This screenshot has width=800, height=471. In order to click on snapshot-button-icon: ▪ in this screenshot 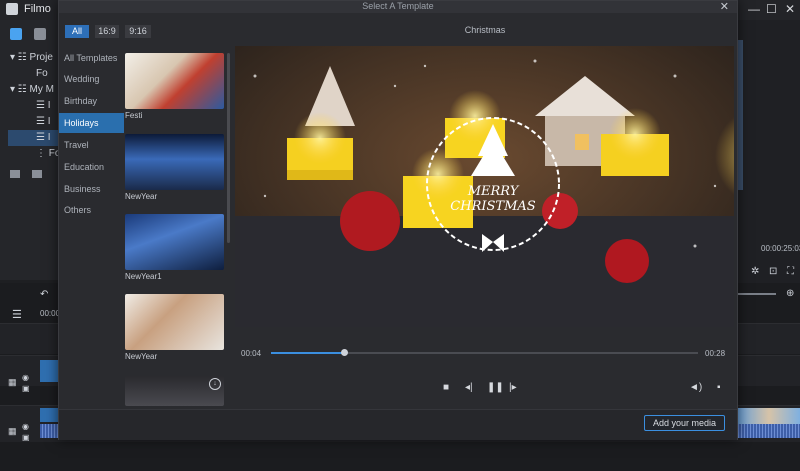, I will do `click(719, 387)`.